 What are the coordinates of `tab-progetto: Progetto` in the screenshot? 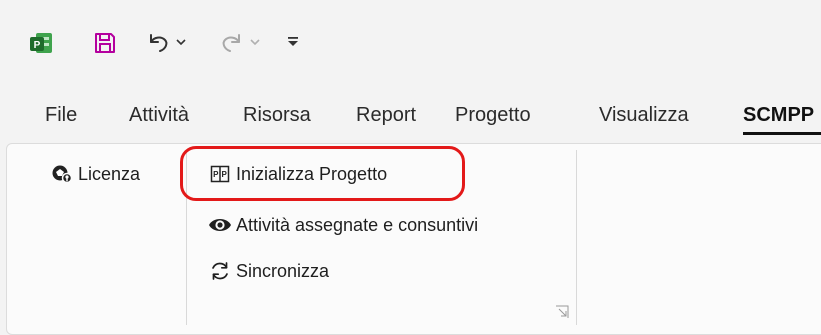 It's located at (493, 115).